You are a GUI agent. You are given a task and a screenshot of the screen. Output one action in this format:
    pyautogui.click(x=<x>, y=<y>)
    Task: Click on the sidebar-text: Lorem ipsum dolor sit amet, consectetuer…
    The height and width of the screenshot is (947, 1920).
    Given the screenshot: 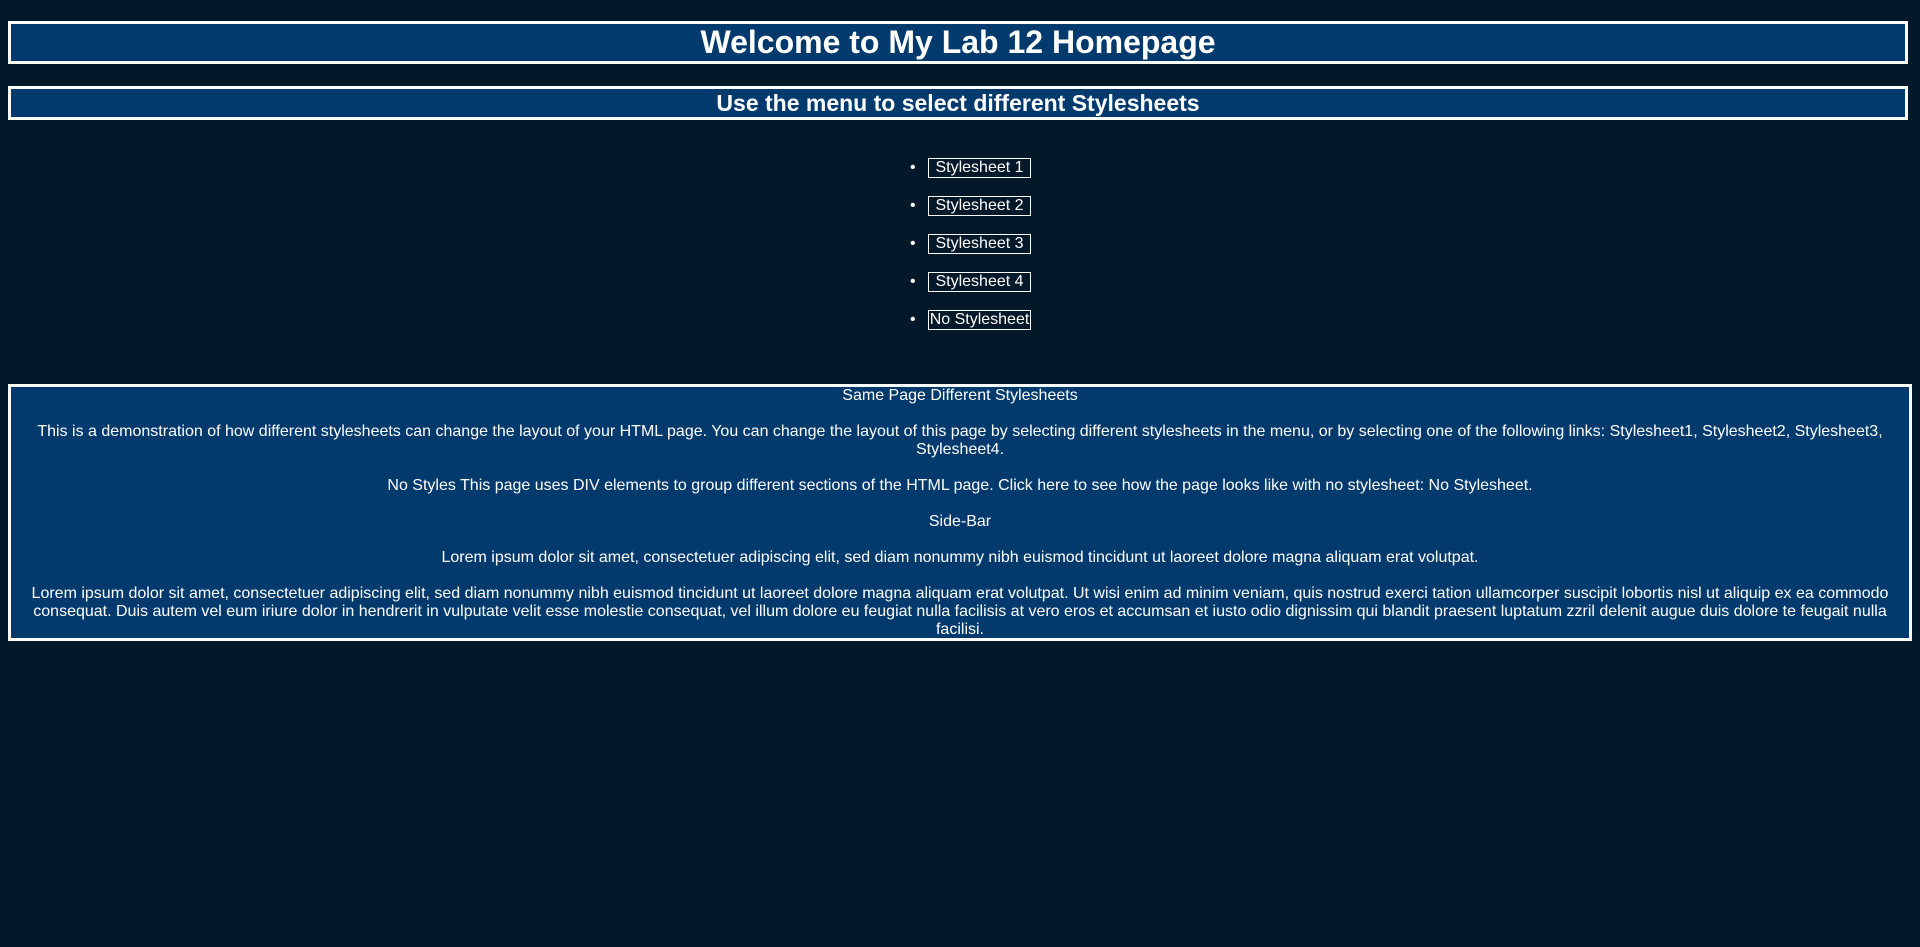 What is the action you would take?
    pyautogui.click(x=960, y=557)
    